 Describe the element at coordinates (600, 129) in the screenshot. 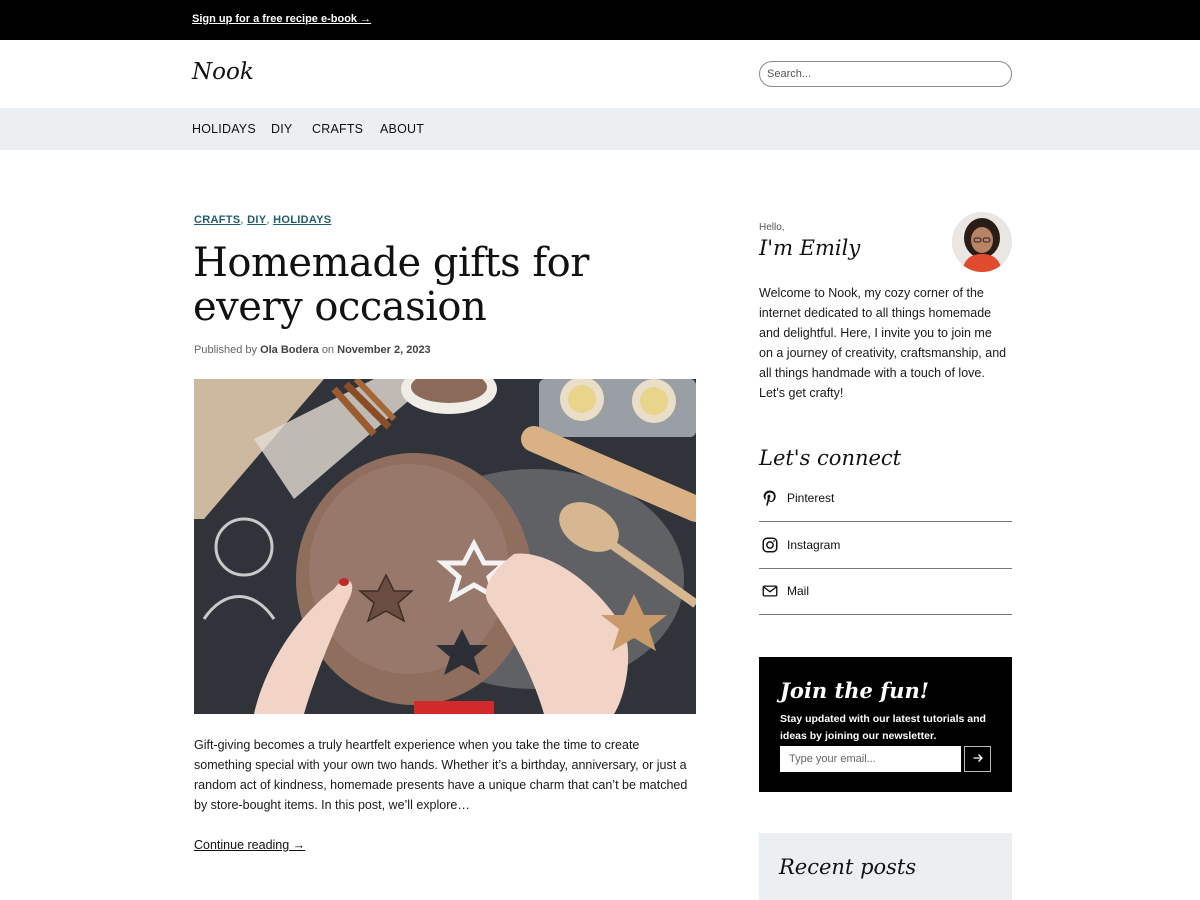

I see `main-nav: HOLIDAYS DIY CRAFTS ABOUT` at that location.